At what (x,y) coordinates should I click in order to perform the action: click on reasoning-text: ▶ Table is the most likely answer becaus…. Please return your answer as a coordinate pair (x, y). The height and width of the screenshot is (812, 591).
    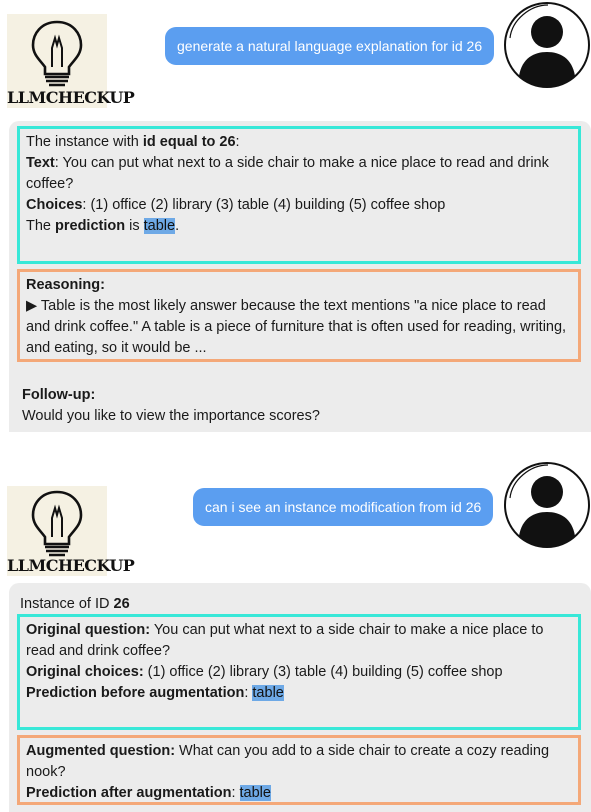
    Looking at the image, I should click on (296, 327).